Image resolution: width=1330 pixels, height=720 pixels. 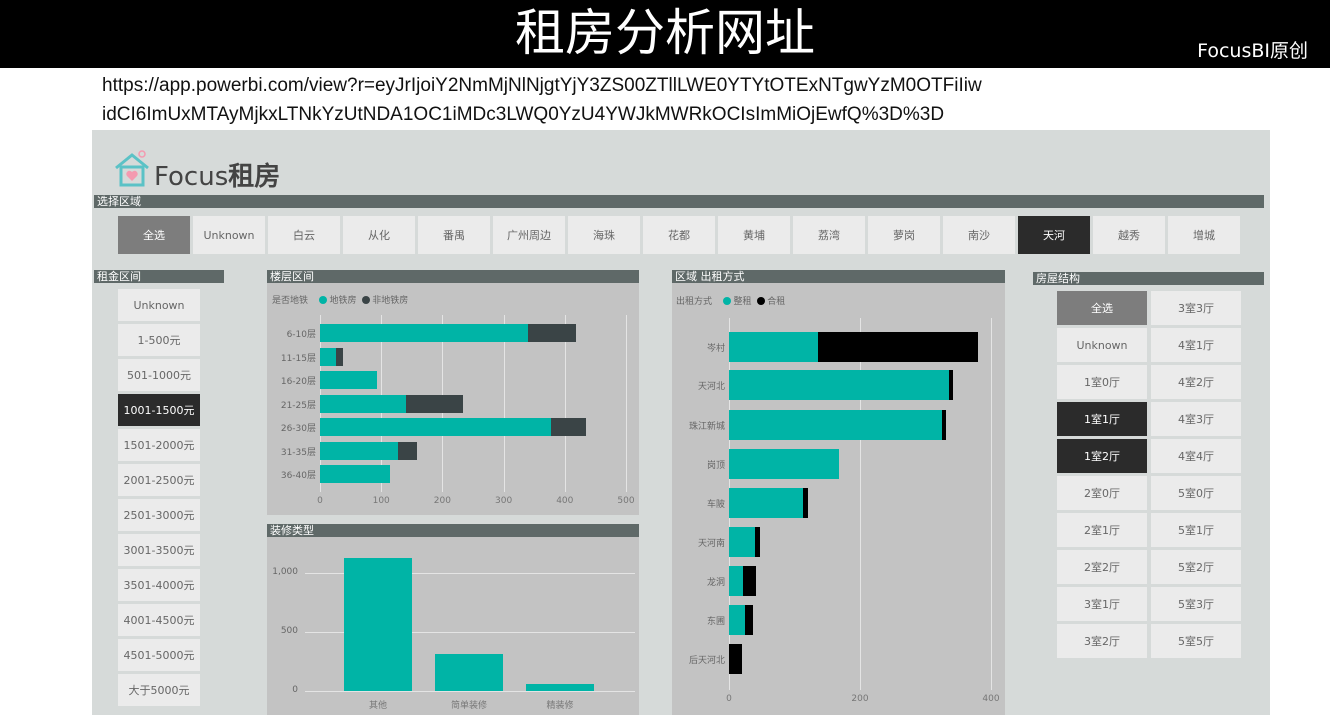 What do you see at coordinates (1196, 382) in the screenshot?
I see `slicer-option: 4室2厅` at bounding box center [1196, 382].